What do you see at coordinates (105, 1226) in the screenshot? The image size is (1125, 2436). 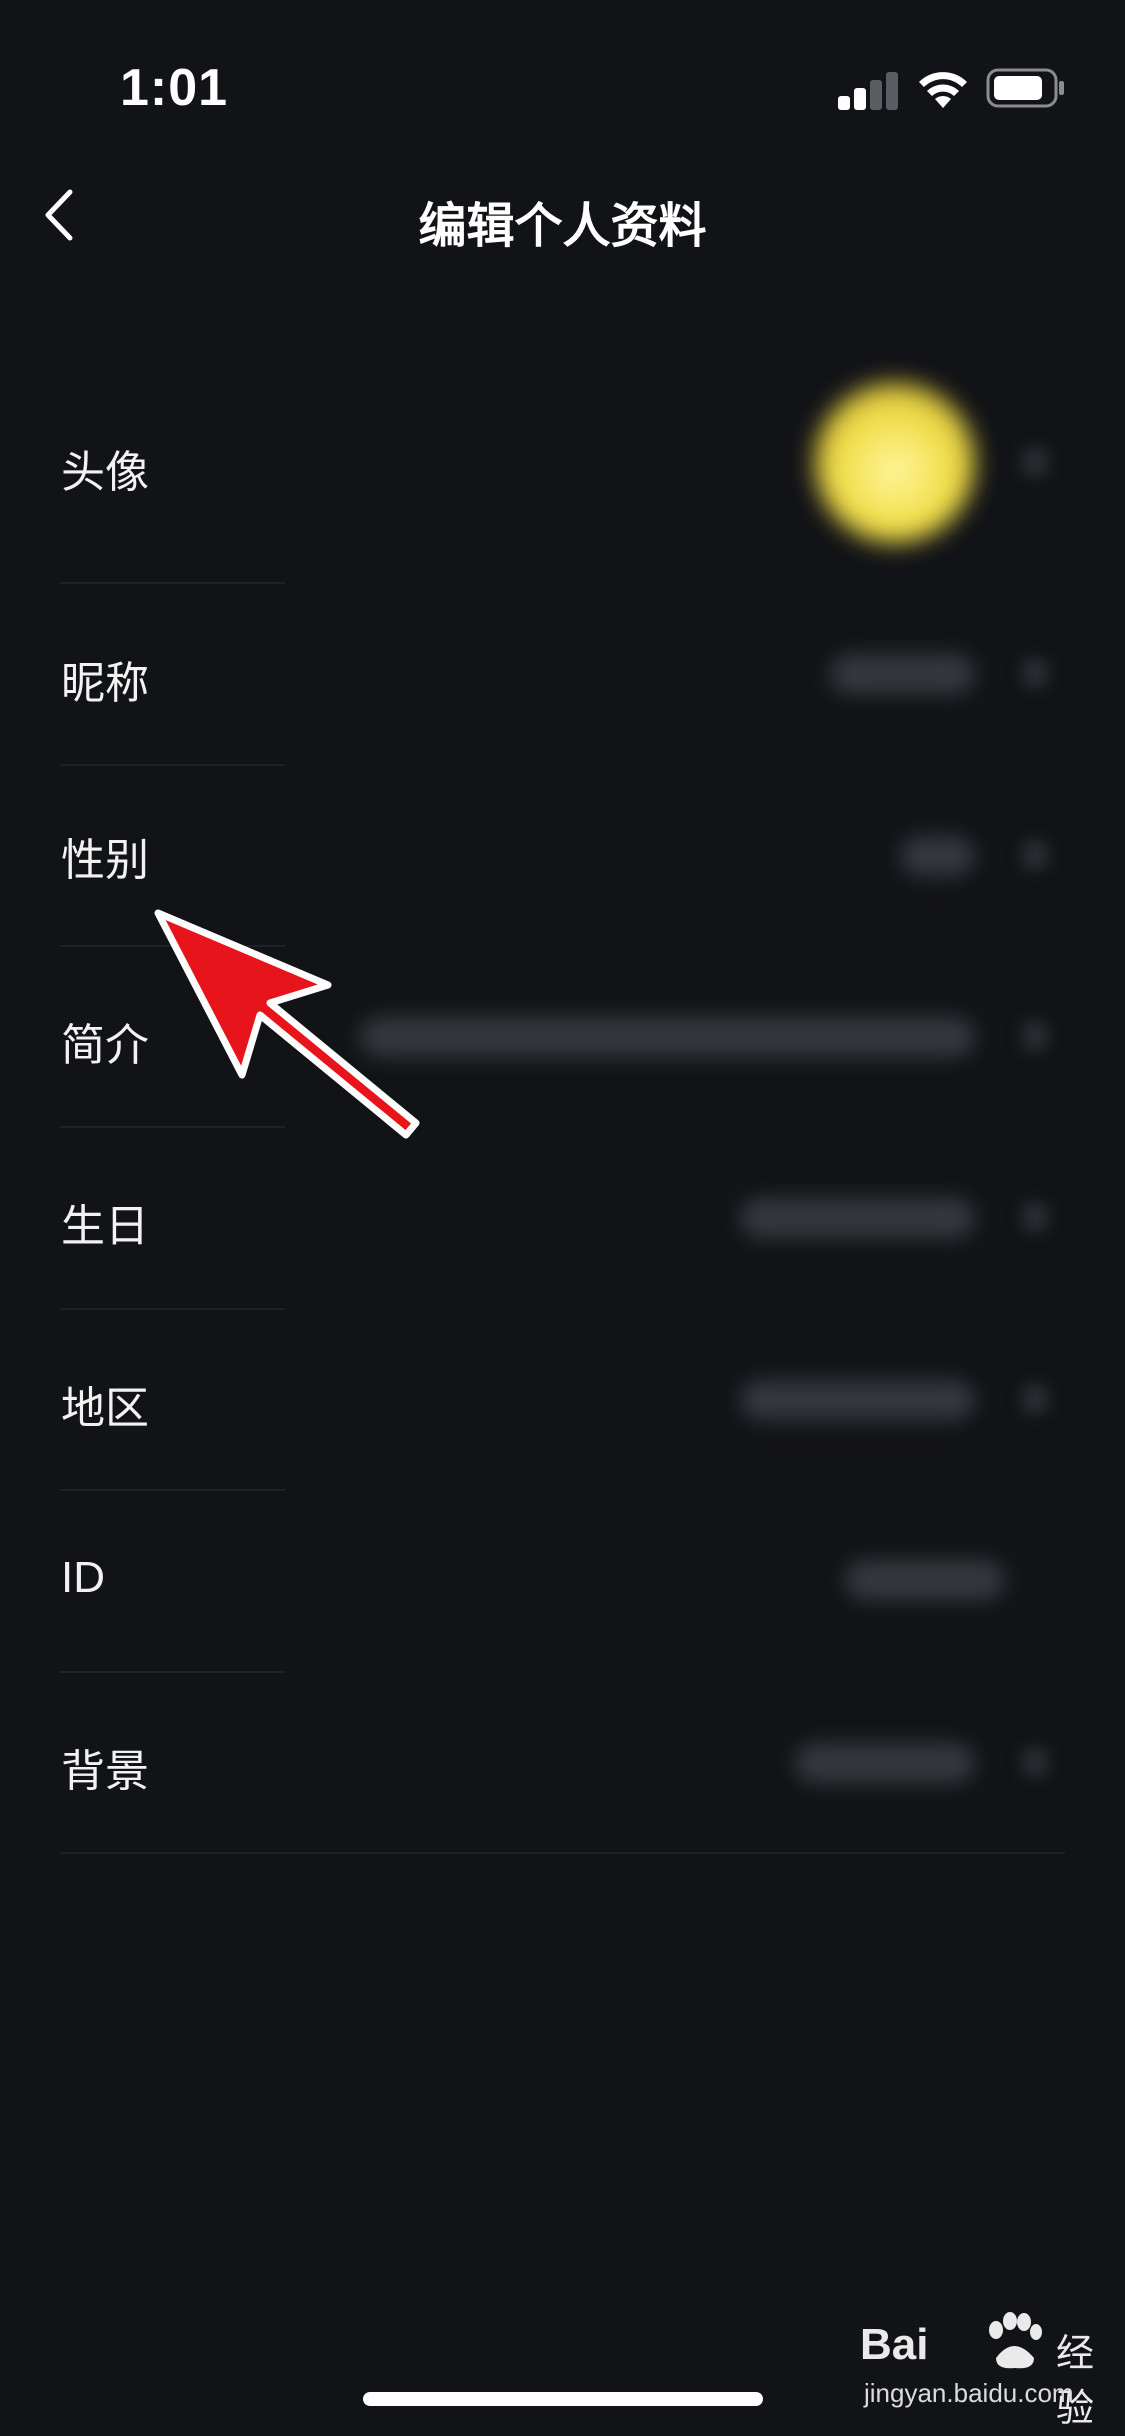 I see `row-label: 生日` at bounding box center [105, 1226].